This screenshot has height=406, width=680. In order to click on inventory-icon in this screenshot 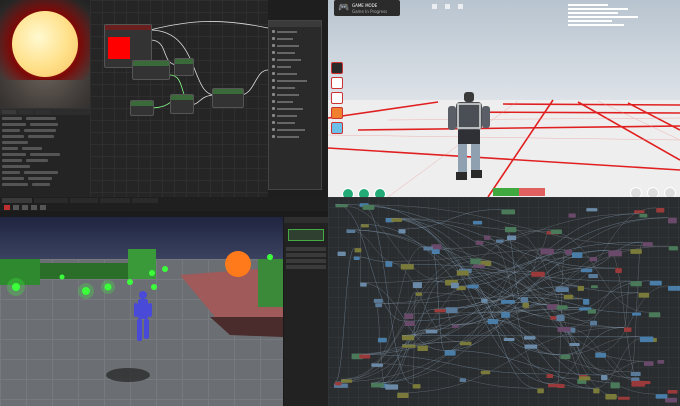, I will do `click(337, 83)`.